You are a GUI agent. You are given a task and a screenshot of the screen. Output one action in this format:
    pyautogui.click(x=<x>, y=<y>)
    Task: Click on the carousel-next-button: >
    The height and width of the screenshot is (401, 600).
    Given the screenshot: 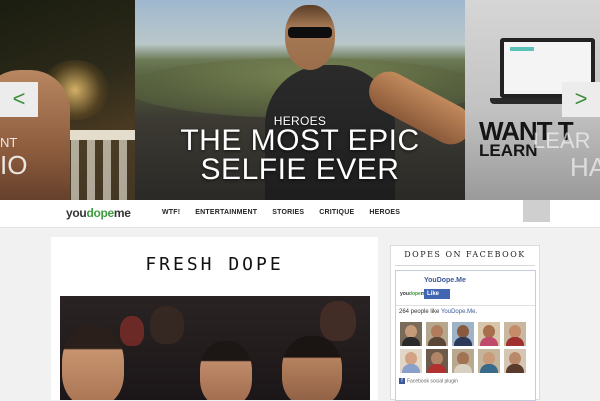 What is the action you would take?
    pyautogui.click(x=581, y=99)
    